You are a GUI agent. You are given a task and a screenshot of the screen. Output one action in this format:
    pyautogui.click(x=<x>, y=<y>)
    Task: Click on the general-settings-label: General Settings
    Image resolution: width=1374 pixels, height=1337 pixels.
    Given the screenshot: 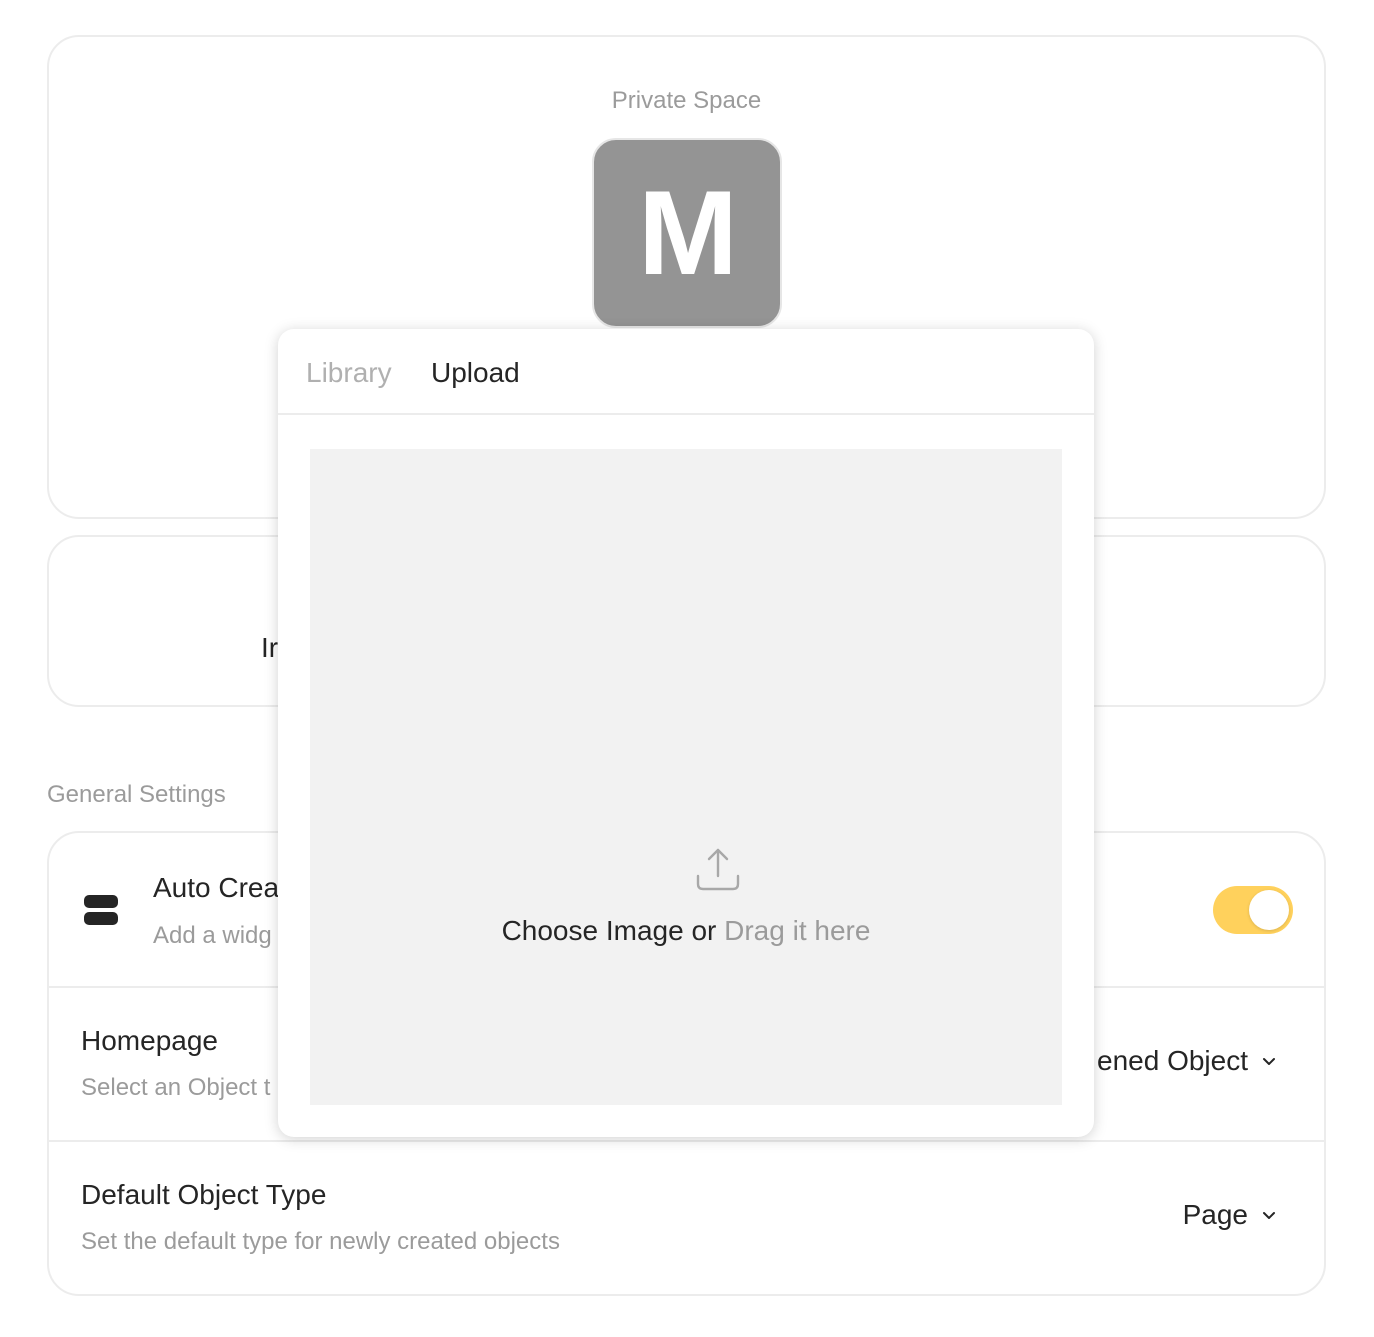 What is the action you would take?
    pyautogui.click(x=136, y=794)
    